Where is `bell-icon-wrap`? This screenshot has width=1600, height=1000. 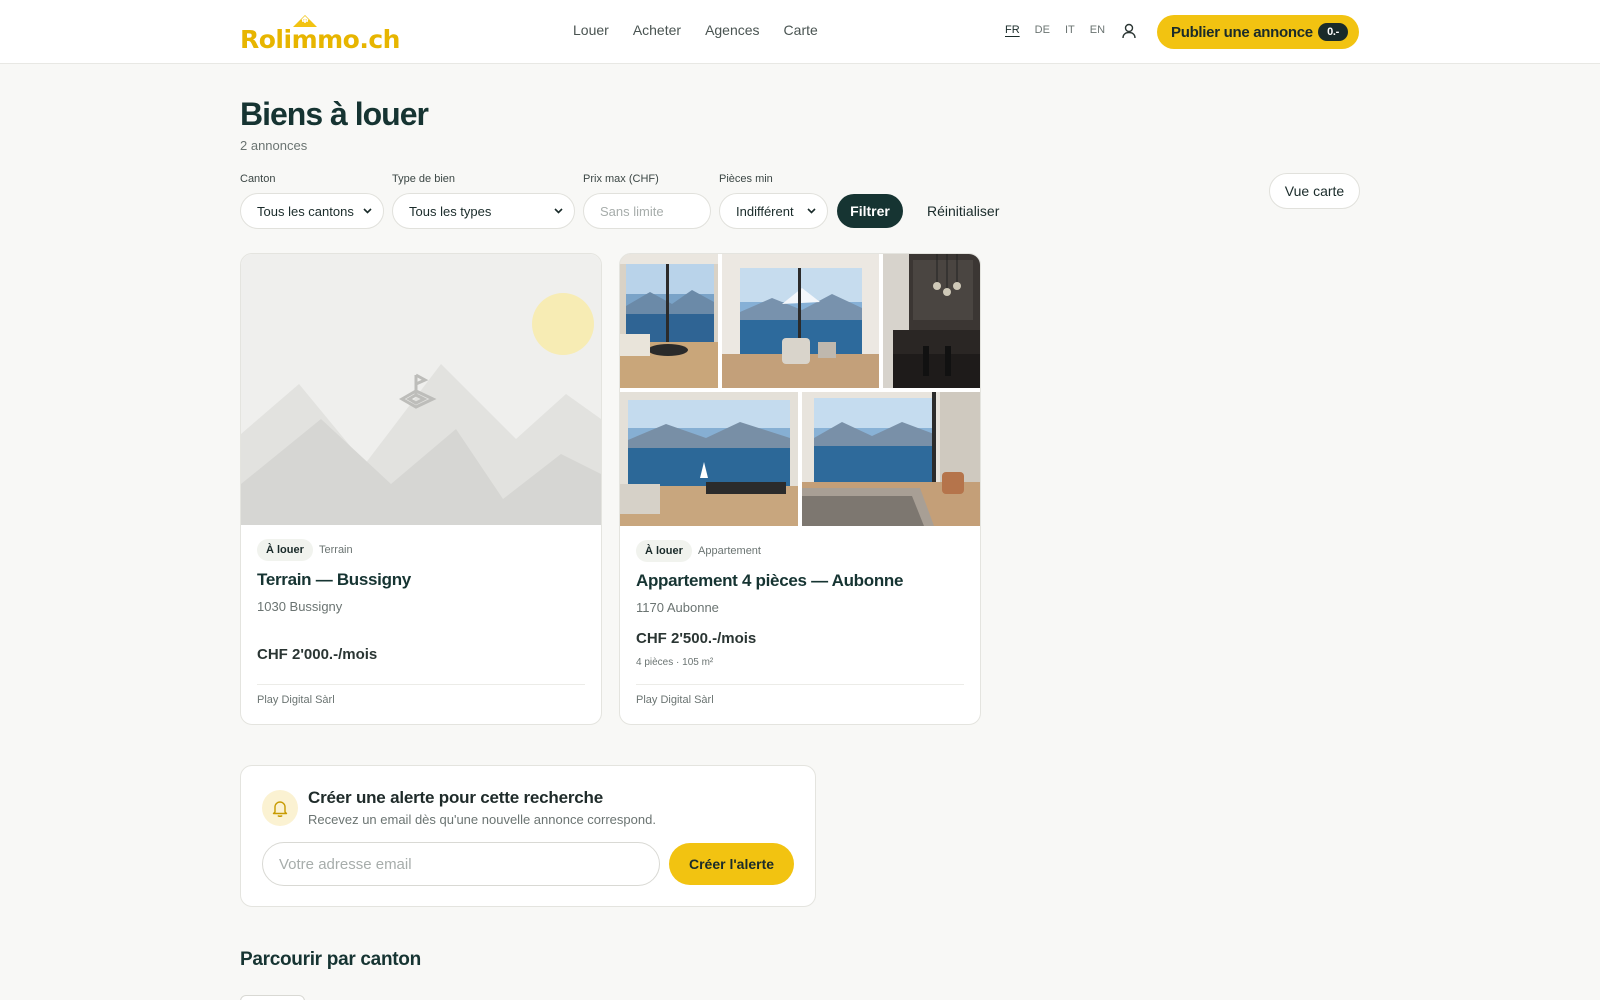
bell-icon-wrap is located at coordinates (280, 808).